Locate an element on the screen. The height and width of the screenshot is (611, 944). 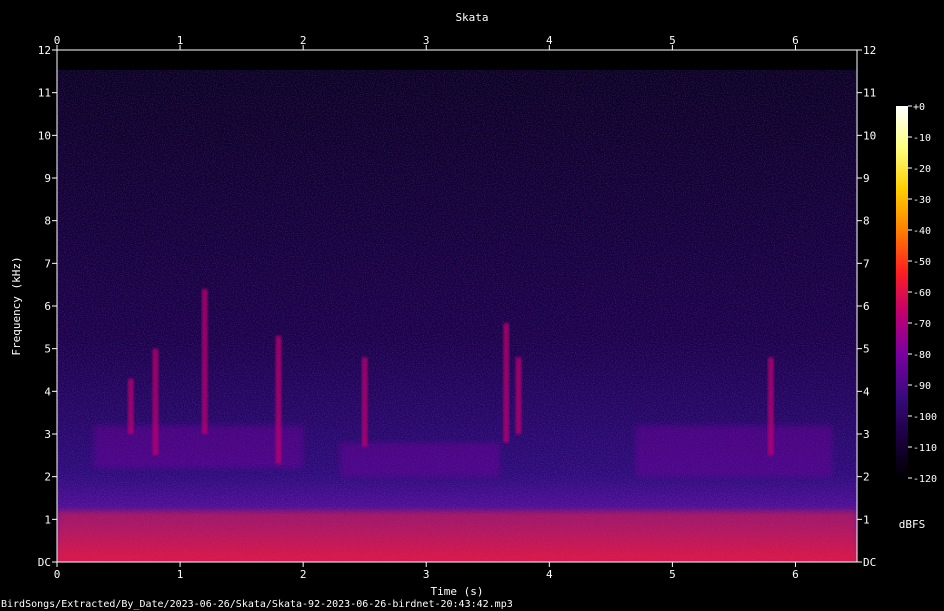
colorbar-tick-label: -10 is located at coordinates (922, 138).